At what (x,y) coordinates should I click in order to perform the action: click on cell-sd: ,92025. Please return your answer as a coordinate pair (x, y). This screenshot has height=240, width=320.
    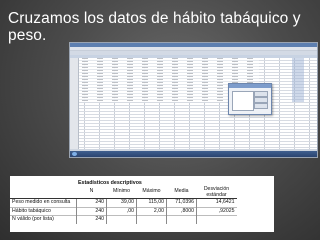
    Looking at the image, I should click on (216, 211).